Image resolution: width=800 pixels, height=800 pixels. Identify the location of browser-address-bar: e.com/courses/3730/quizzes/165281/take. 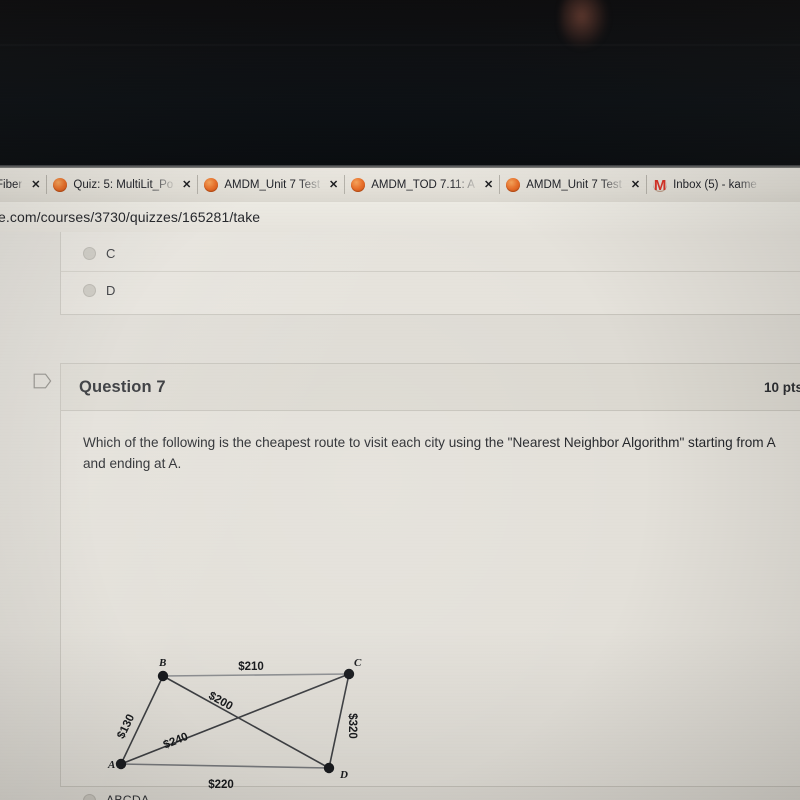
(400, 217).